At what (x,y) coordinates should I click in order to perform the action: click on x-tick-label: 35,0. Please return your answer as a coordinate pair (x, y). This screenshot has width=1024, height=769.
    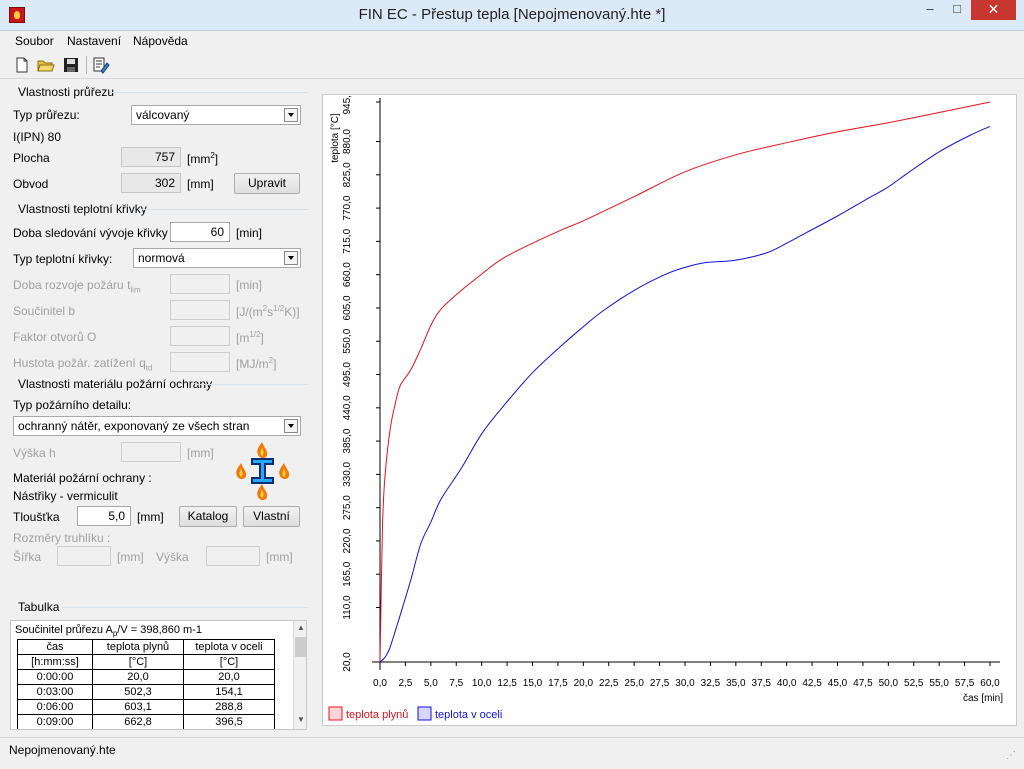
    Looking at the image, I should click on (736, 683).